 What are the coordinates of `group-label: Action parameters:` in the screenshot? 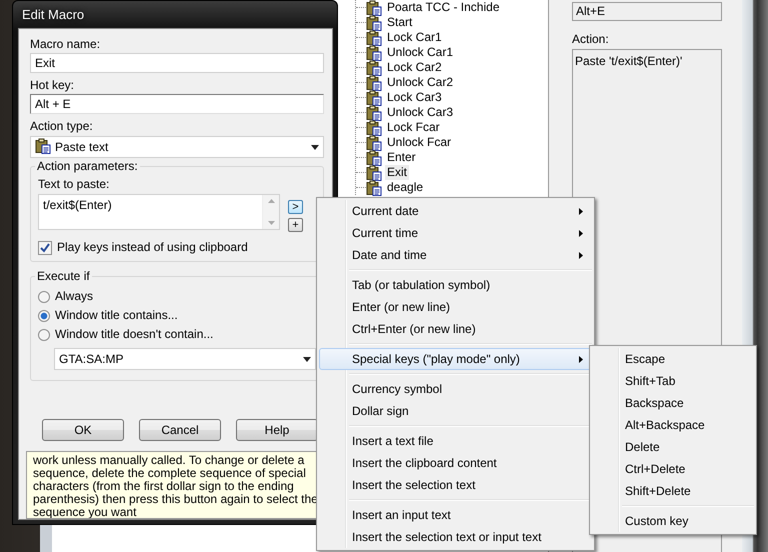 It's located at (87, 166).